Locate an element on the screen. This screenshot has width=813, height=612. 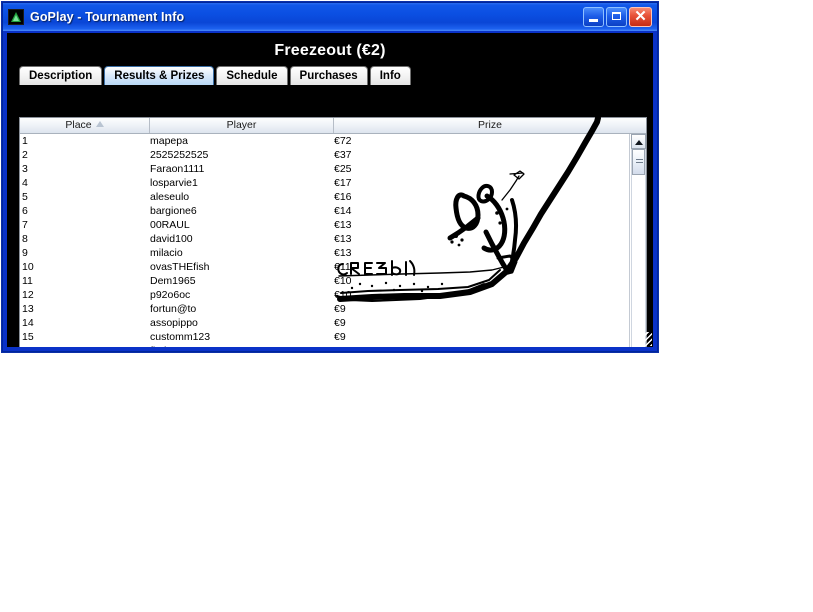
cell-place: 6 is located at coordinates (25, 211).